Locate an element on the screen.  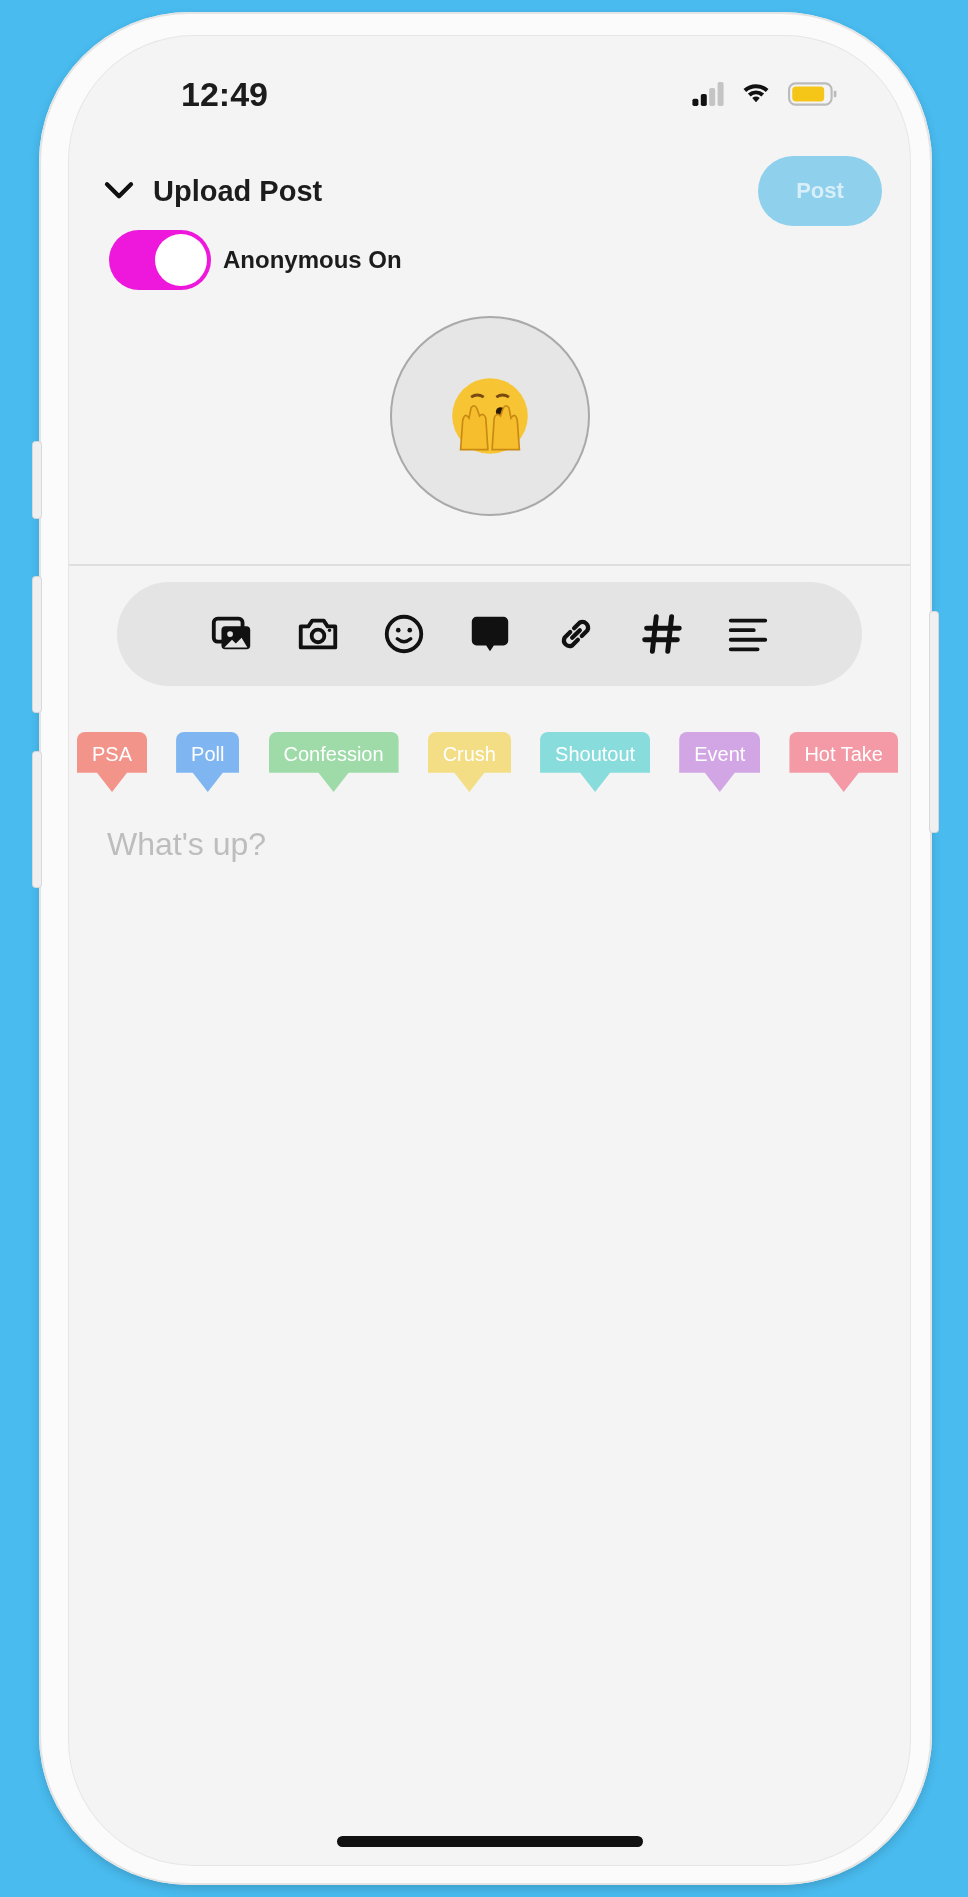
anonymous-toggle is located at coordinates (160, 260).